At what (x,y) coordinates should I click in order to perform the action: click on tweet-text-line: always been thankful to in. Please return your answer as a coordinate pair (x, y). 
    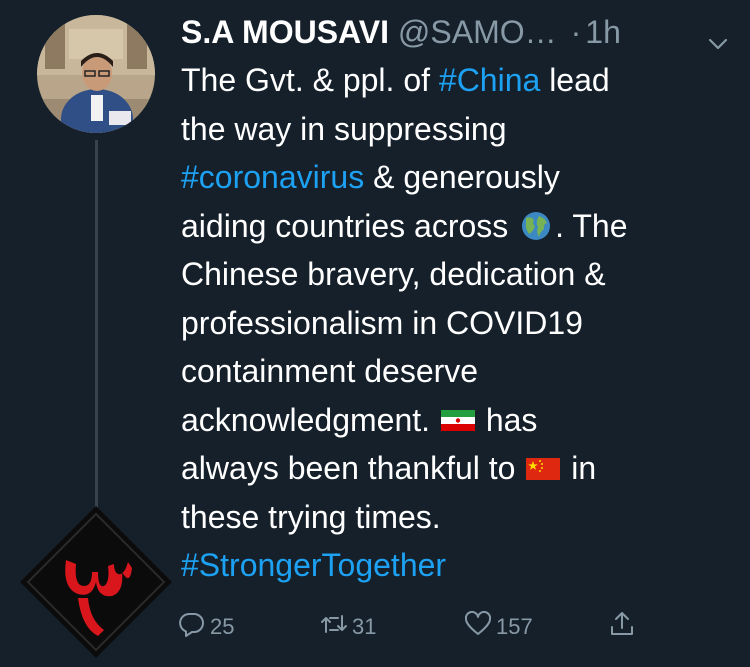
    Looking at the image, I should click on (461, 468).